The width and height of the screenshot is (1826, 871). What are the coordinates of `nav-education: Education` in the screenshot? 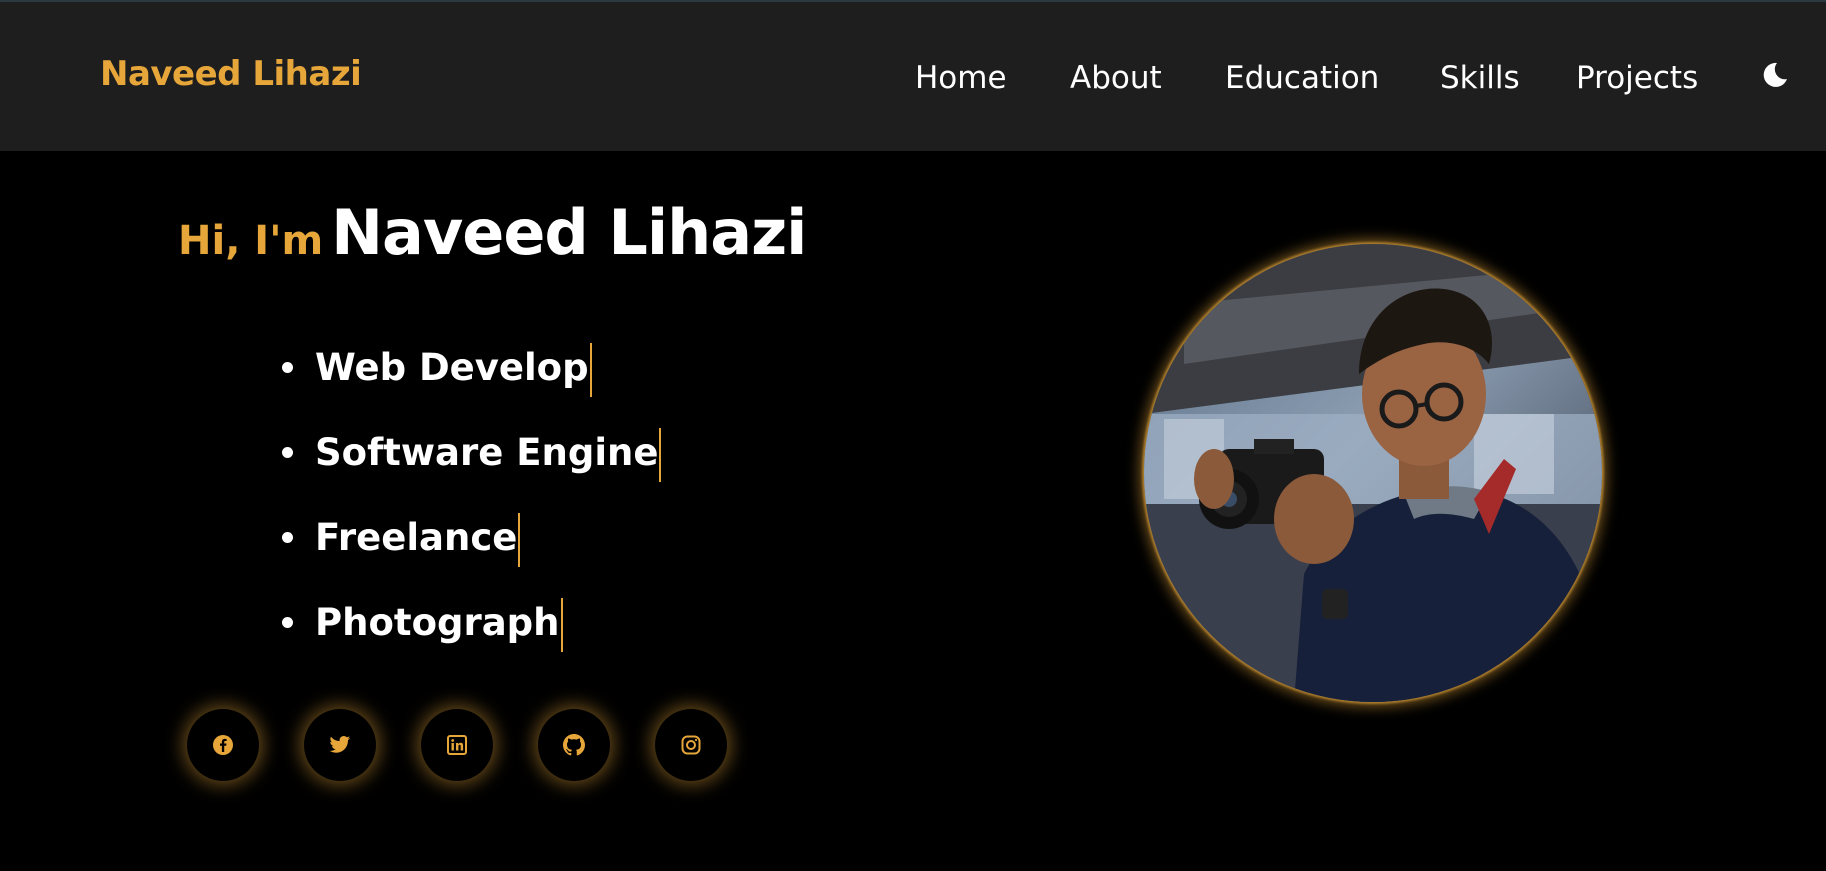 It's located at (1302, 78).